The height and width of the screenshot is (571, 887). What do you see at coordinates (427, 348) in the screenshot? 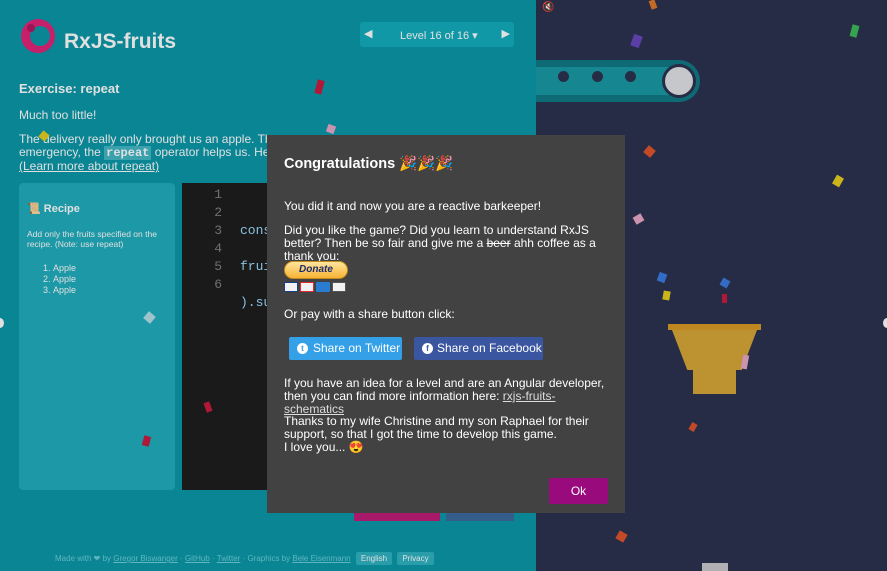
I see `facebook-icon: f` at bounding box center [427, 348].